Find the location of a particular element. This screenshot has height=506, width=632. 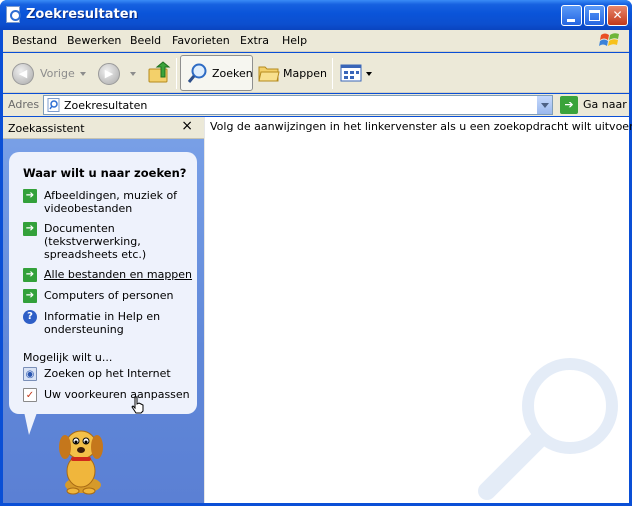

address-label: Adres is located at coordinates (24, 104).